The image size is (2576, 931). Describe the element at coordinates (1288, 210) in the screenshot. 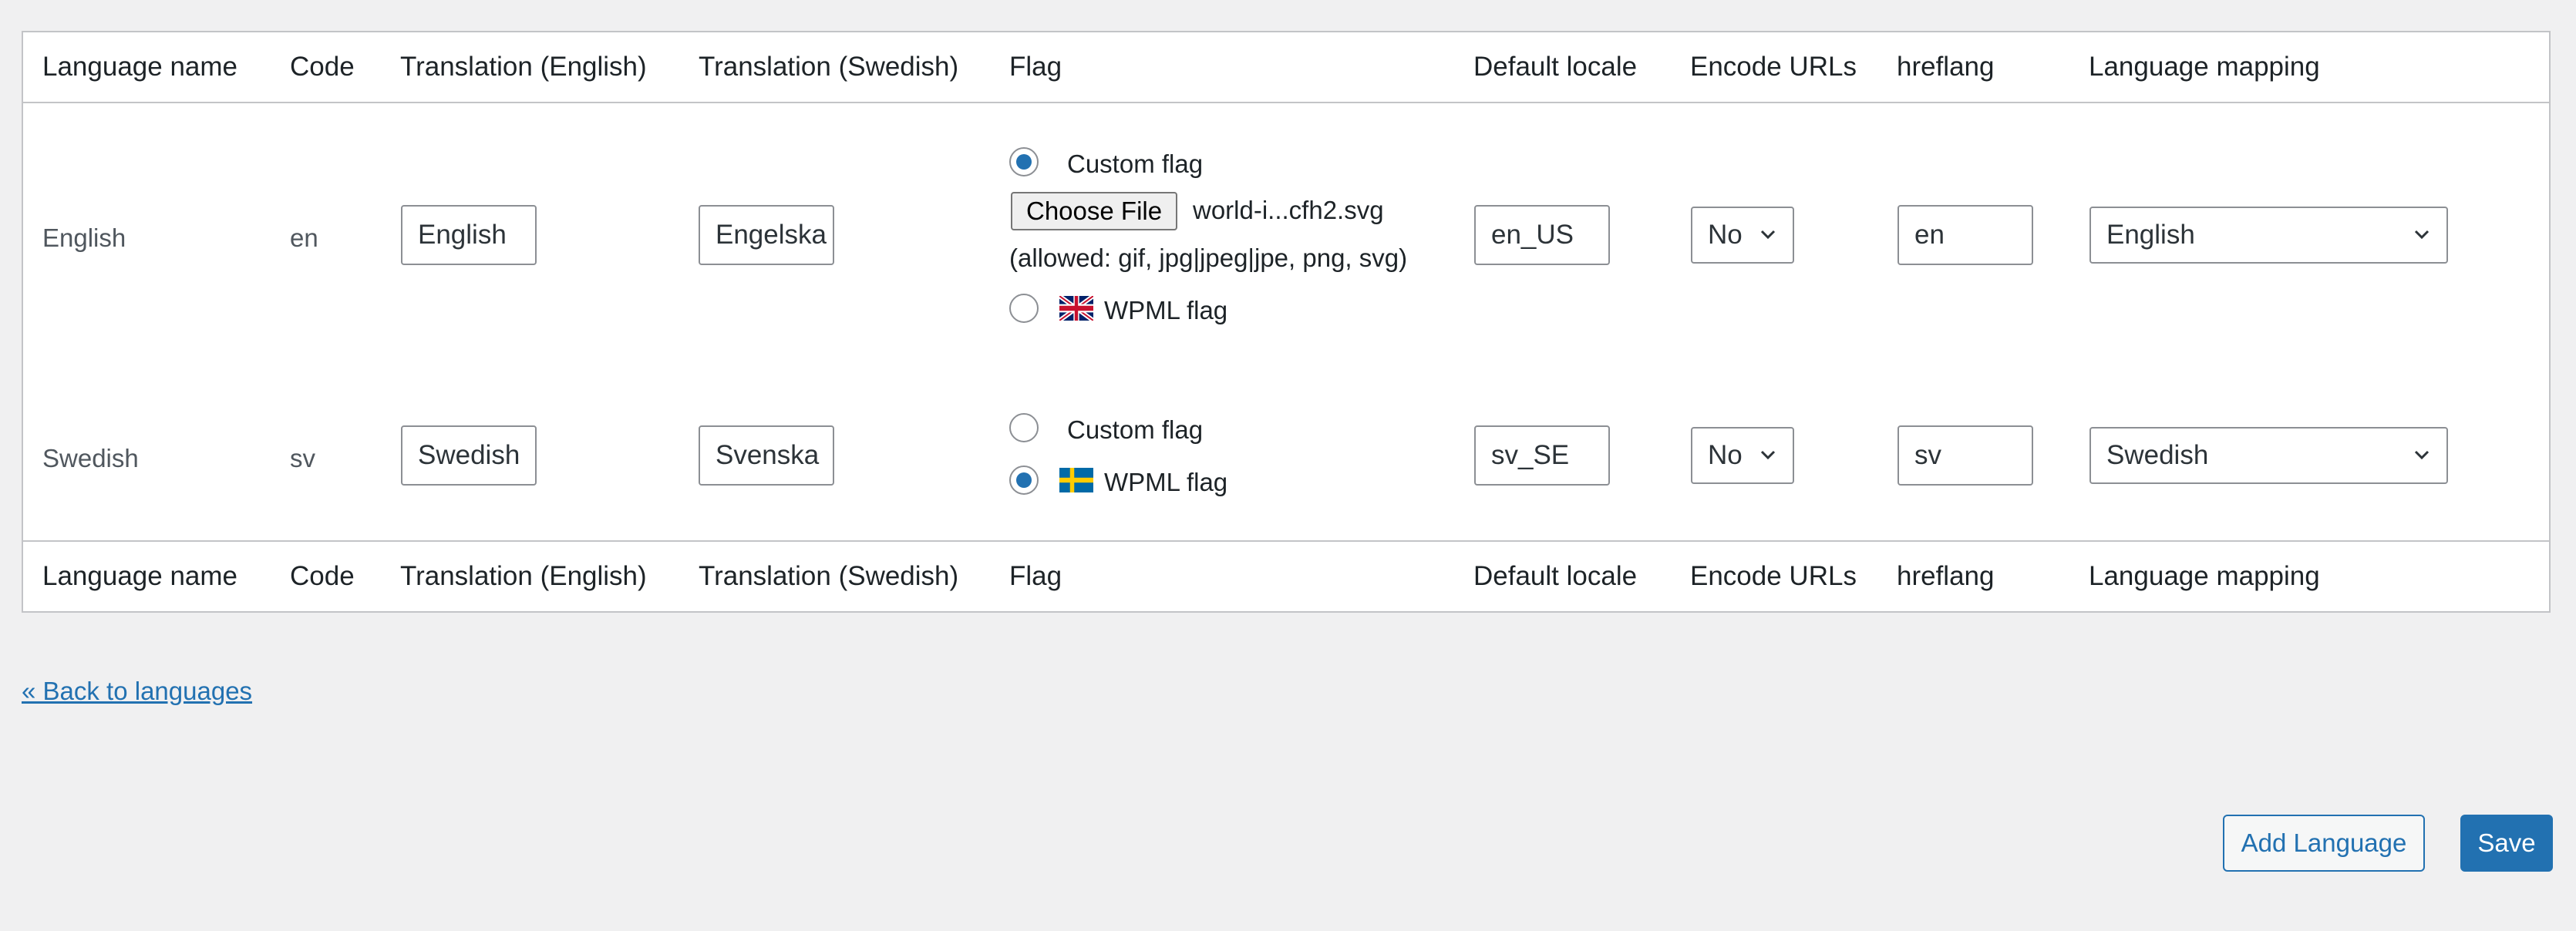

I see `file-name-text: world-i...cfh2.svg` at that location.